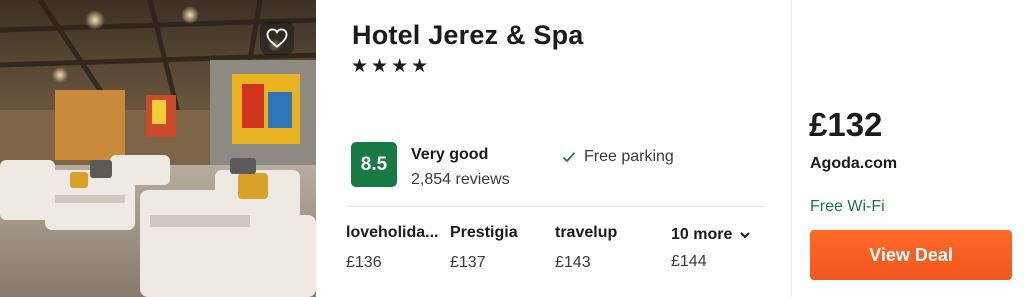 This screenshot has width=1024, height=297. What do you see at coordinates (391, 66) in the screenshot?
I see `star-rating: ★★★★` at bounding box center [391, 66].